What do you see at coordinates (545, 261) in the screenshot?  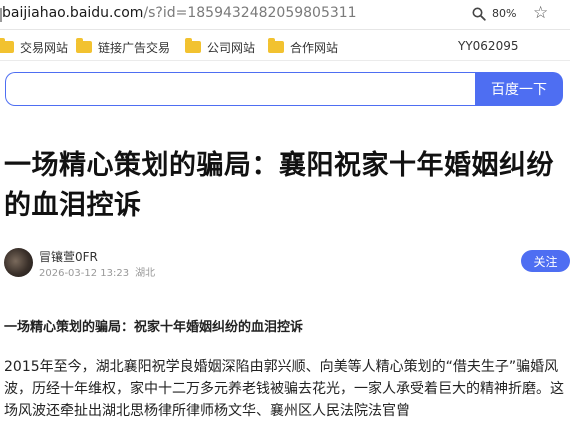 I see `follow-button: 关注` at bounding box center [545, 261].